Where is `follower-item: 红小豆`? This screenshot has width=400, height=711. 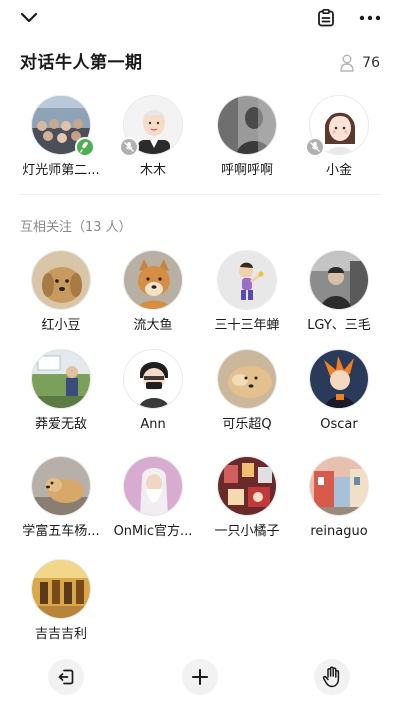 follower-item: 红小豆 is located at coordinates (61, 292).